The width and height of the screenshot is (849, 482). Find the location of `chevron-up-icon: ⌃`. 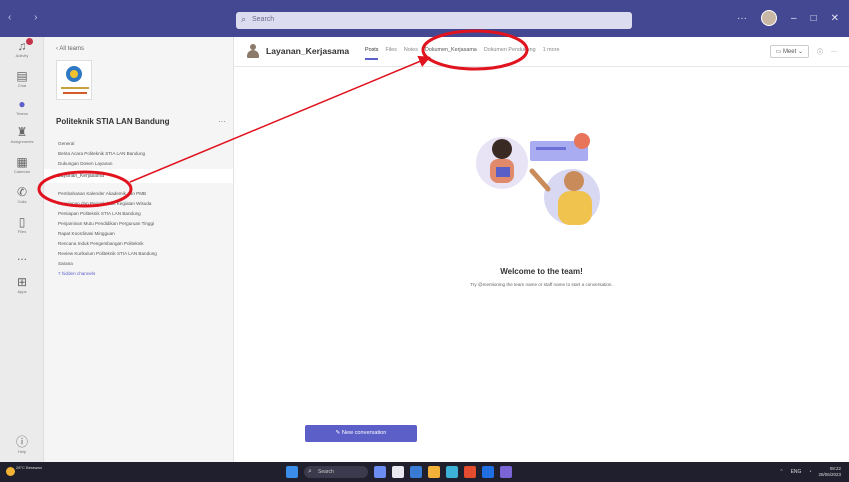

chevron-up-icon: ⌃ is located at coordinates (781, 472).